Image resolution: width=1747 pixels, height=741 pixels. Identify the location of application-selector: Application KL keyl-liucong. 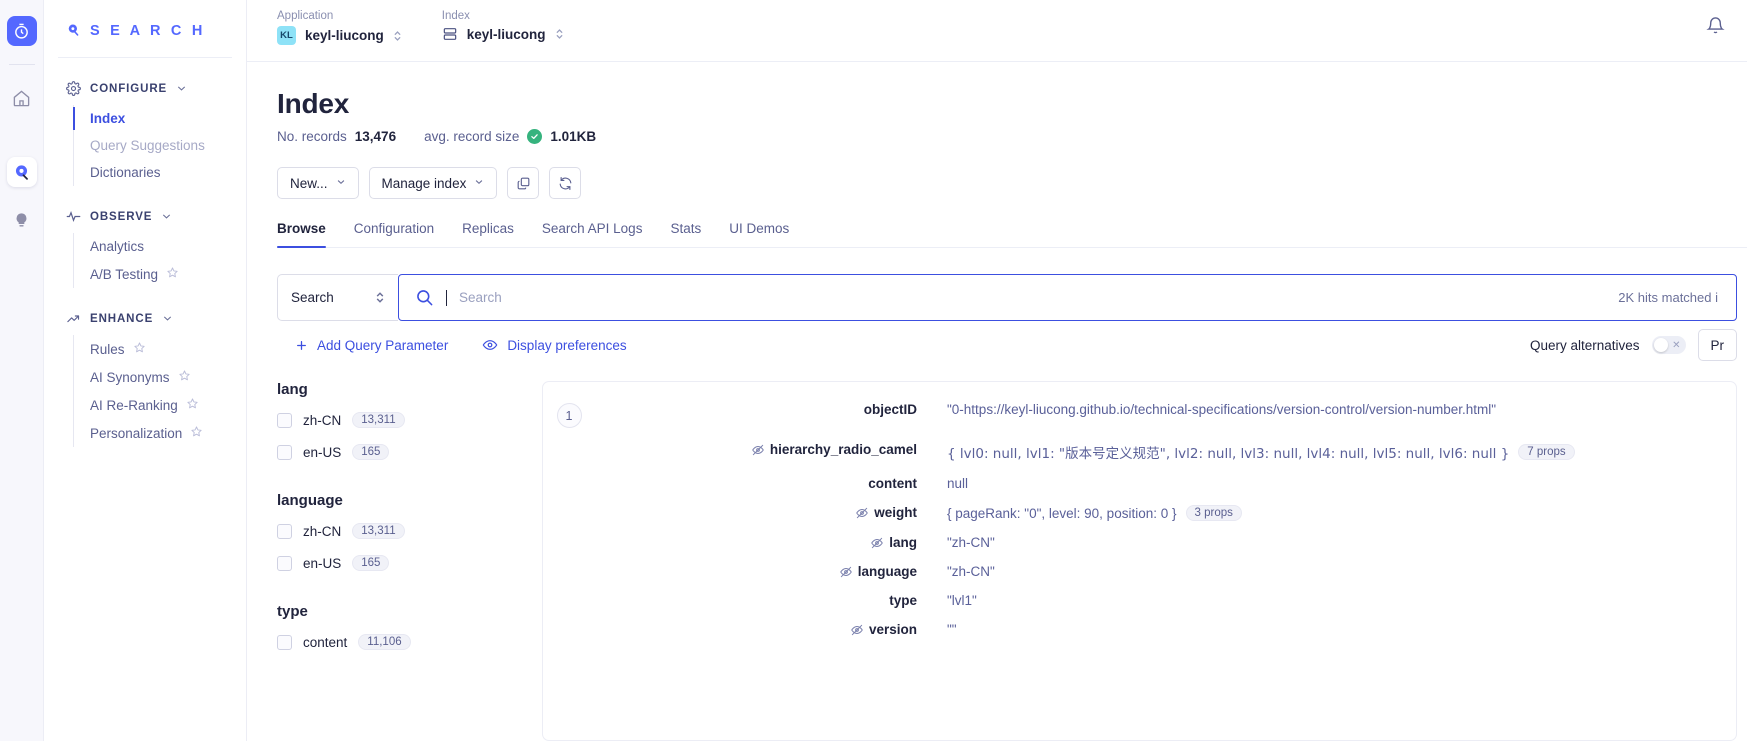
(339, 27).